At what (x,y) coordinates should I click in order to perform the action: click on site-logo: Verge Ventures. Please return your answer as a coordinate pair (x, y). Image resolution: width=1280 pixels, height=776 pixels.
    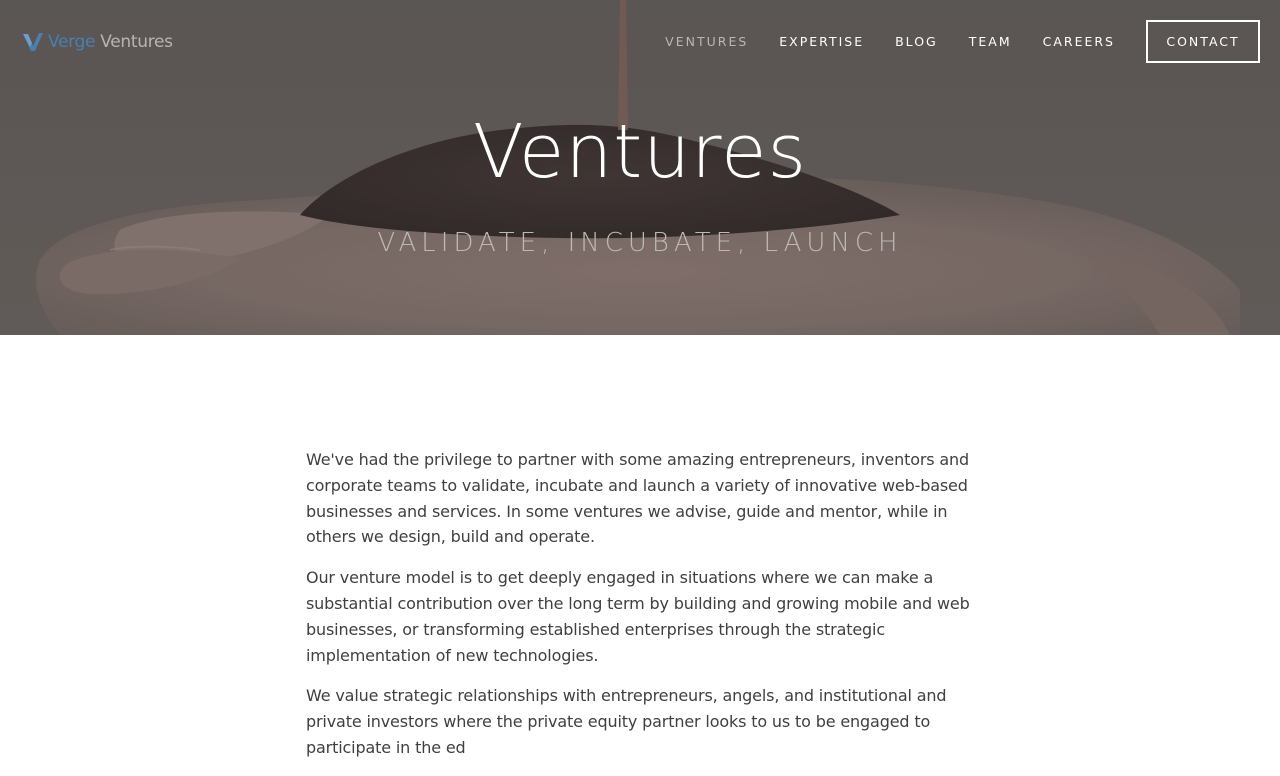
    Looking at the image, I should click on (97, 42).